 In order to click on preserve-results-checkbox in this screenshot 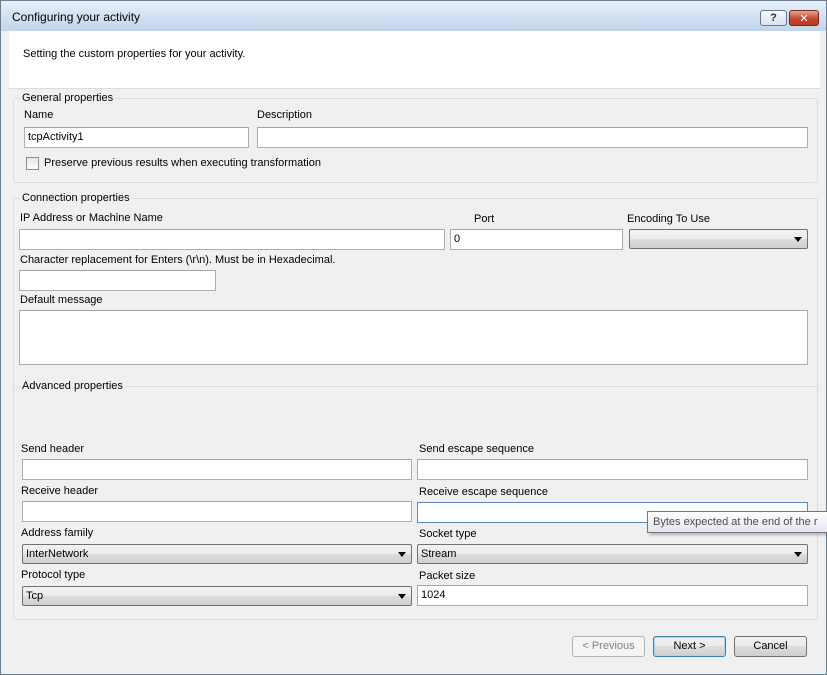, I will do `click(32, 163)`.